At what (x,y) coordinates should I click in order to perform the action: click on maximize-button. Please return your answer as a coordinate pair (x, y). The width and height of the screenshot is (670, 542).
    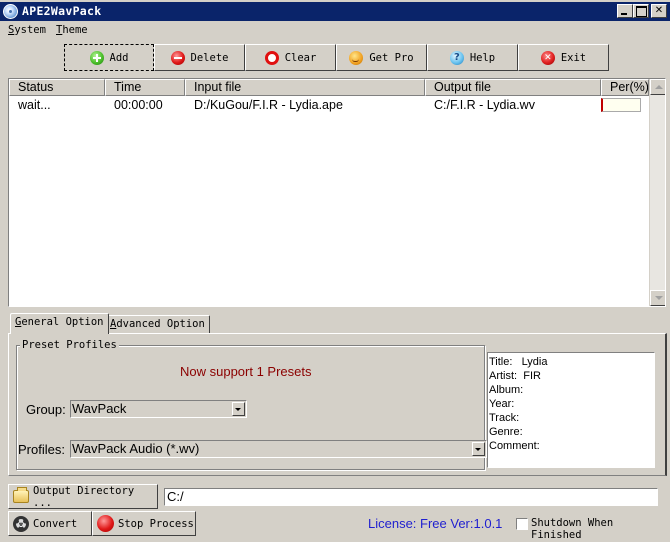
    Looking at the image, I should click on (641, 11).